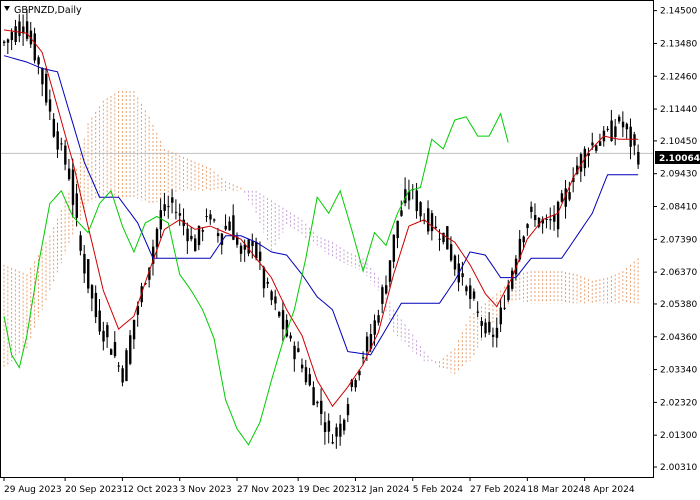 The width and height of the screenshot is (700, 500). What do you see at coordinates (150, 490) in the screenshot?
I see `time-tick-label: 12 Oct 2023` at bounding box center [150, 490].